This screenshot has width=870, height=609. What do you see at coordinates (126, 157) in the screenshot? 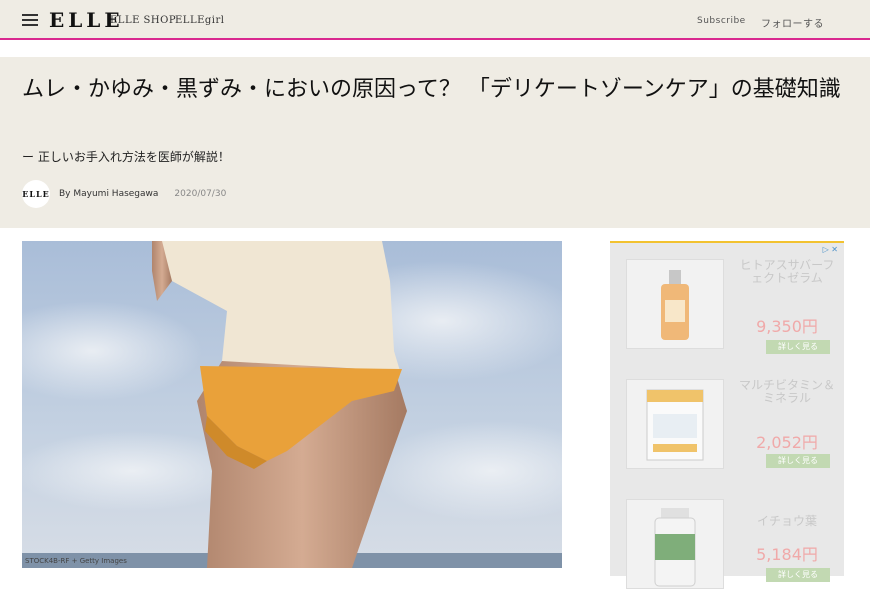
I see `article-subtitle: ー 正しいお手入れ方法を医師が解説！` at bounding box center [126, 157].